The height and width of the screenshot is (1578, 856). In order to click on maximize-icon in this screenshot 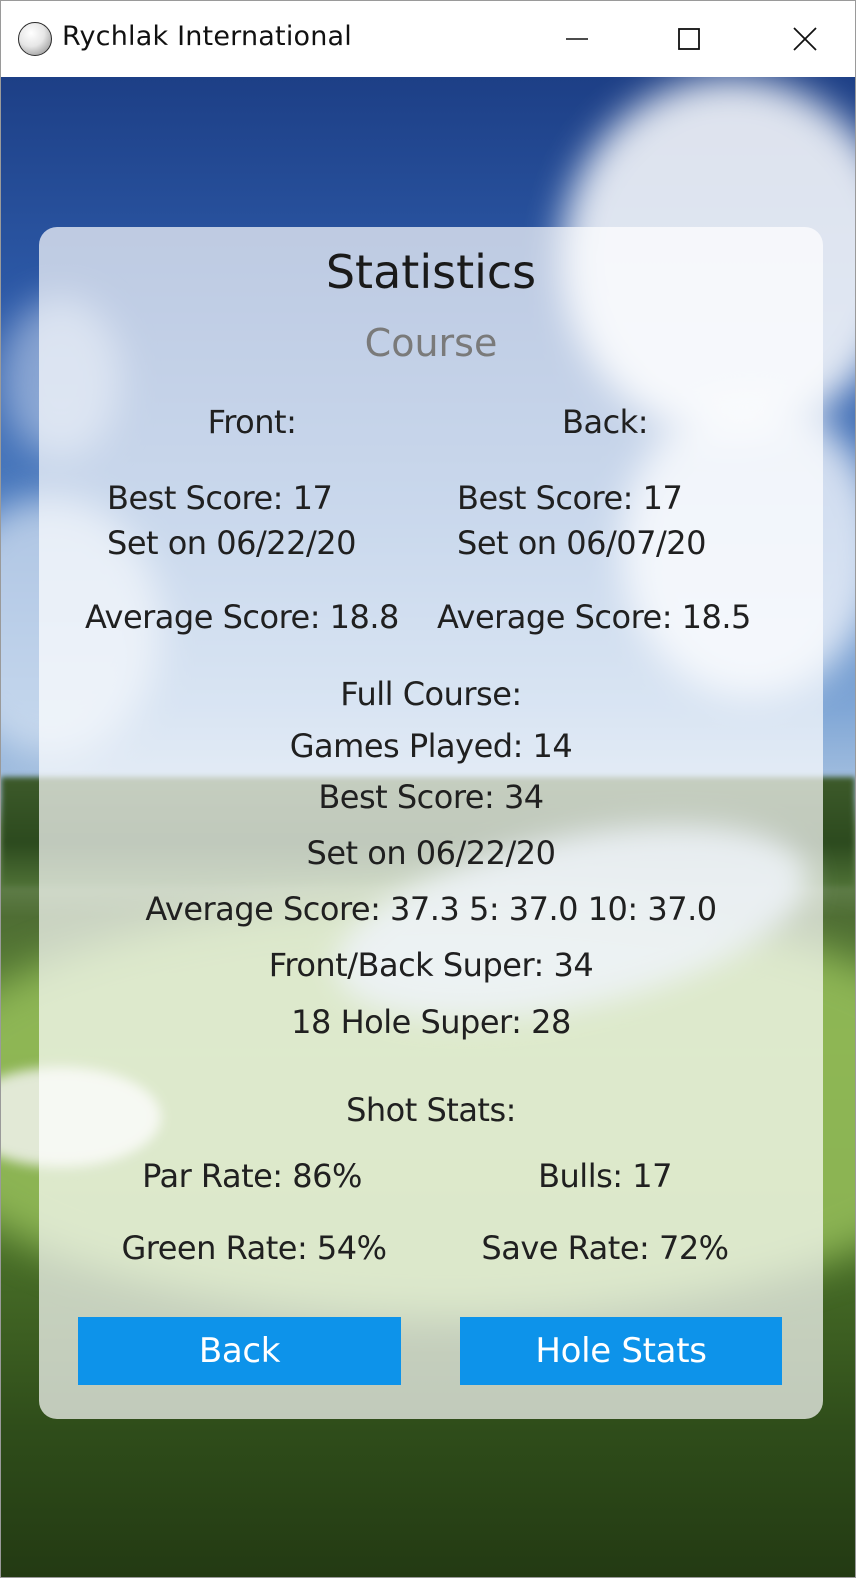, I will do `click(689, 39)`.